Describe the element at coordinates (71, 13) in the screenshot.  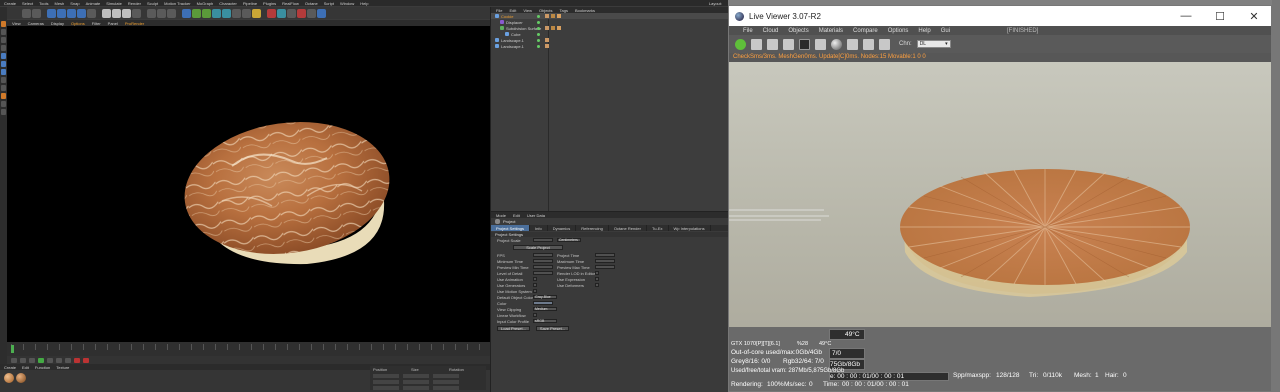
I see `scale-icon` at that location.